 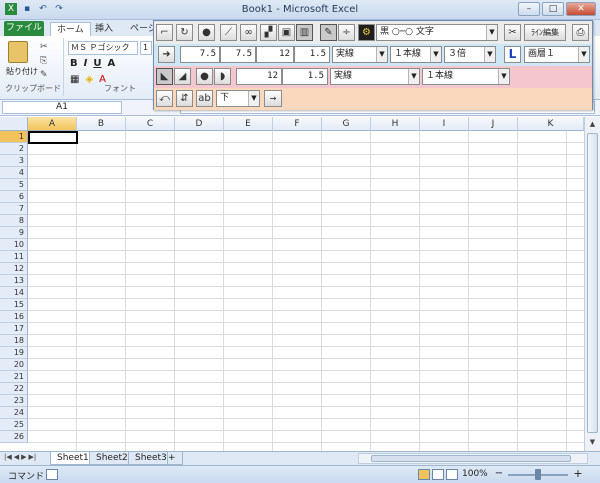 I want to click on row-header: 5, so click(x=14, y=185).